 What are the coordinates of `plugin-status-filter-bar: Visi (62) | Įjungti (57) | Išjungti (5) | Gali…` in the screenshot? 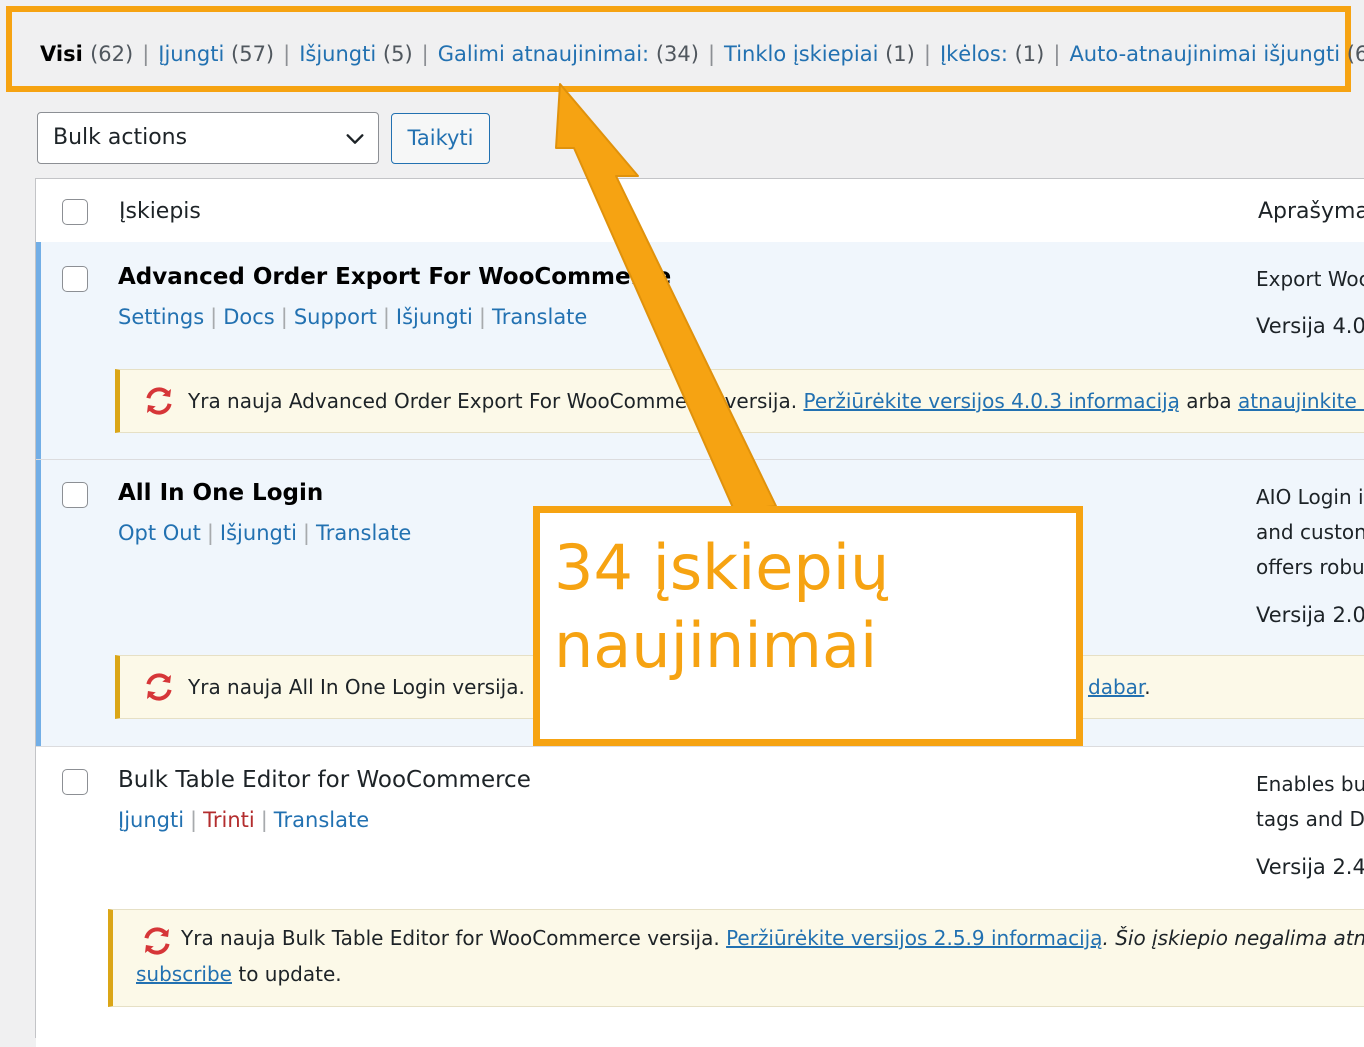 It's located at (685, 49).